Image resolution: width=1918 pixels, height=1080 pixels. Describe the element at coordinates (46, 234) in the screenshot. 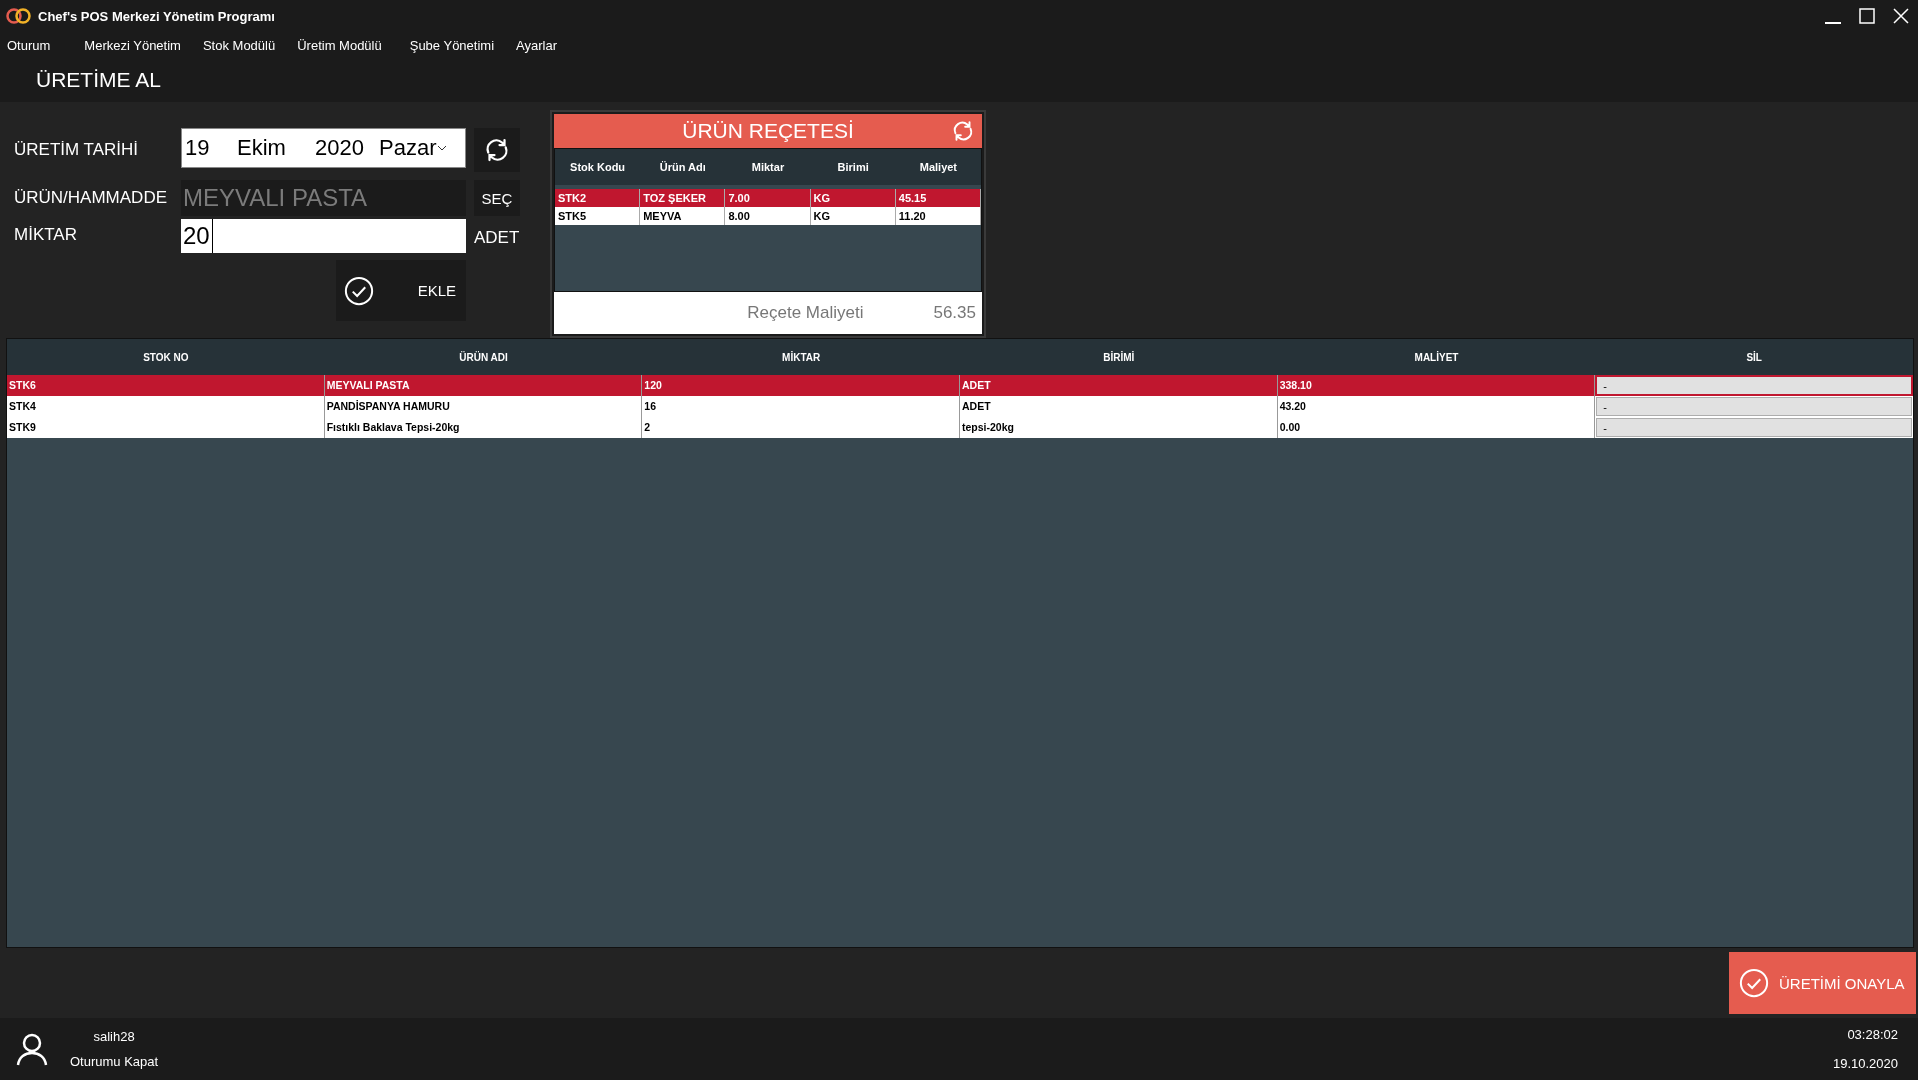

I see `field-label: MİKTAR` at that location.